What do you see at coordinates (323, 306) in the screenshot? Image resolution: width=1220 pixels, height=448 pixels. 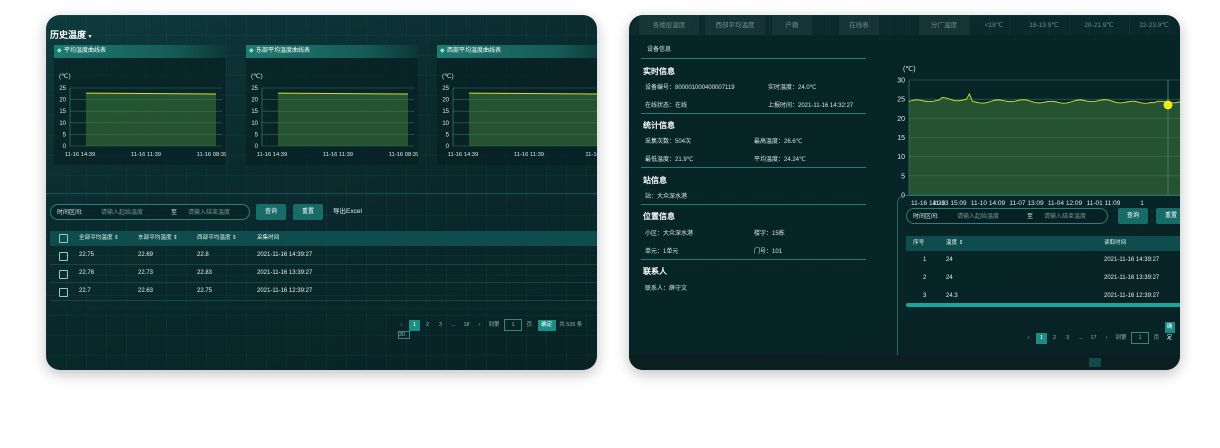 I see `table-fade` at bounding box center [323, 306].